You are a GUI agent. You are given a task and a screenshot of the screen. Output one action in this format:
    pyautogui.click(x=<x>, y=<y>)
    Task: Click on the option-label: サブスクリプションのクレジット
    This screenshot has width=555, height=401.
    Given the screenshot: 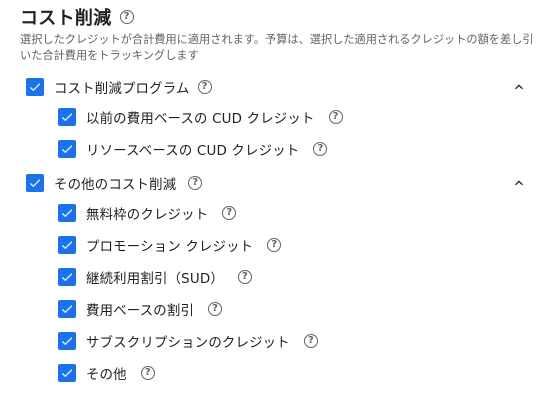 What is the action you would take?
    pyautogui.click(x=188, y=343)
    